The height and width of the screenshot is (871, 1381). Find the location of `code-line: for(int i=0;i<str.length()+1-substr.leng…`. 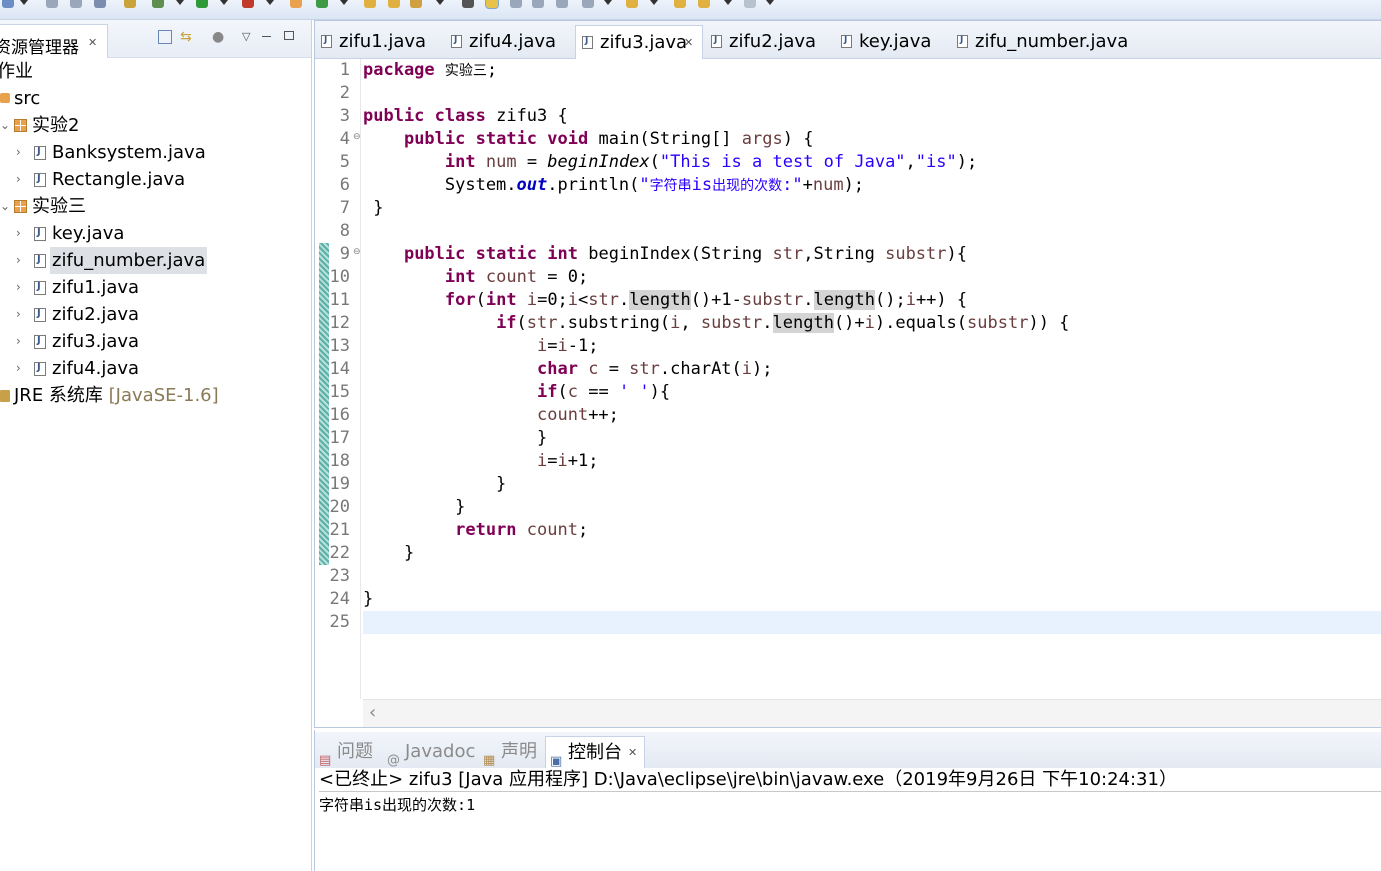

code-line: for(int i=0;i<str.length()+1-substr.leng… is located at coordinates (706, 300).